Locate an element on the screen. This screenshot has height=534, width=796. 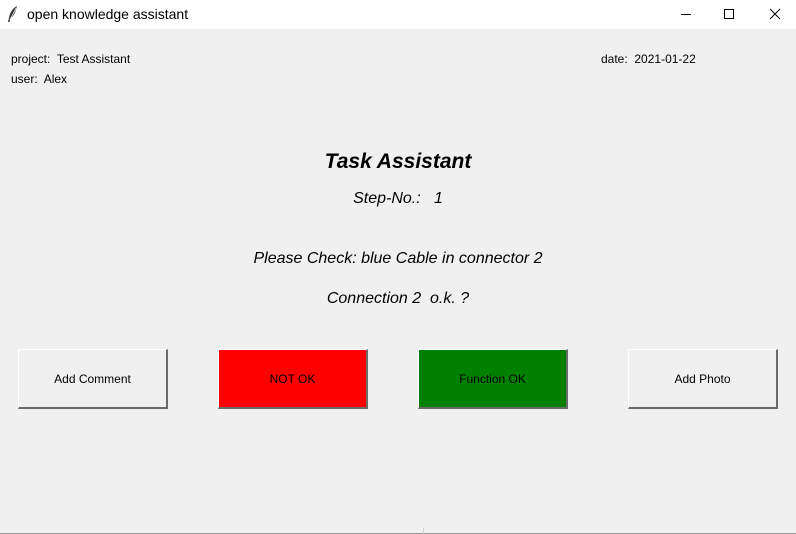
page-title: Task Assistant is located at coordinates (398, 161).